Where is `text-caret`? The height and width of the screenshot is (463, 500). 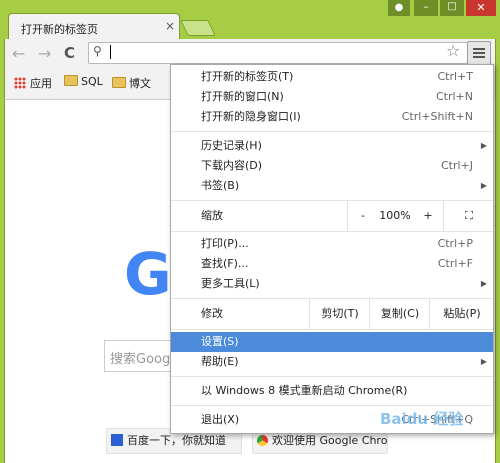 text-caret is located at coordinates (110, 52).